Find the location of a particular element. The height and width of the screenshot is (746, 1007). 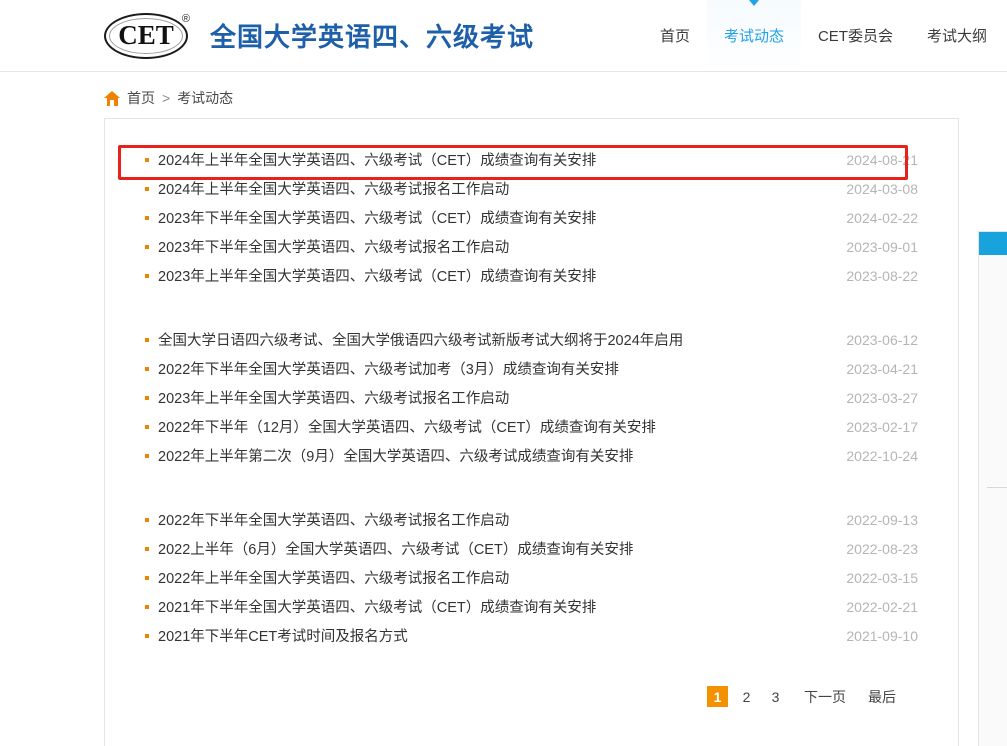

brand: CET ® 全国大学英语四、六级考试 is located at coordinates (319, 35).